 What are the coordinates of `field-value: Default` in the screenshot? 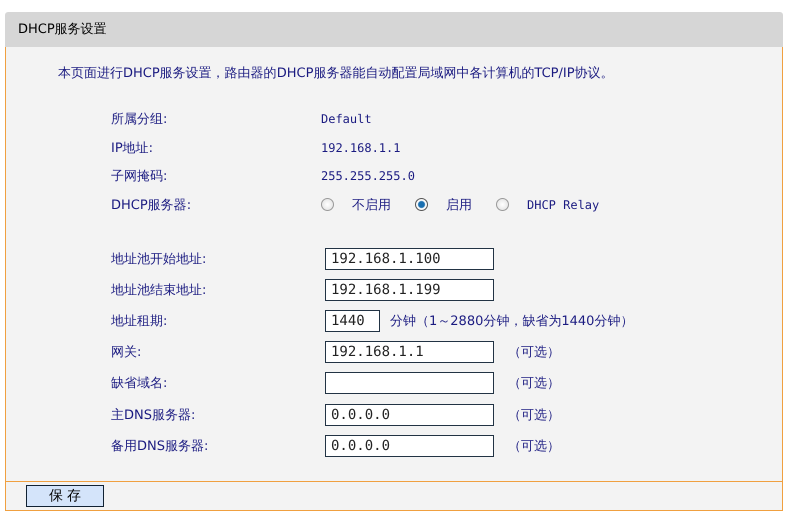 It's located at (346, 119).